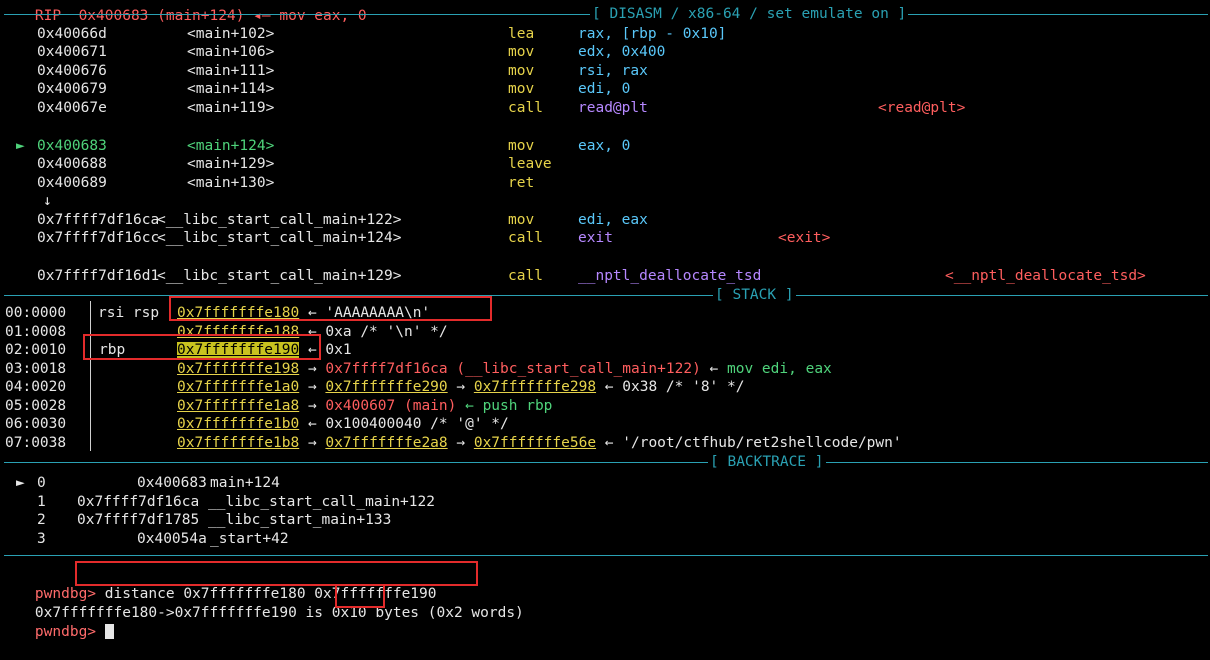 The width and height of the screenshot is (1210, 660). What do you see at coordinates (138, 520) in the screenshot?
I see `frame-address: 0x7ffff7df1785` at bounding box center [138, 520].